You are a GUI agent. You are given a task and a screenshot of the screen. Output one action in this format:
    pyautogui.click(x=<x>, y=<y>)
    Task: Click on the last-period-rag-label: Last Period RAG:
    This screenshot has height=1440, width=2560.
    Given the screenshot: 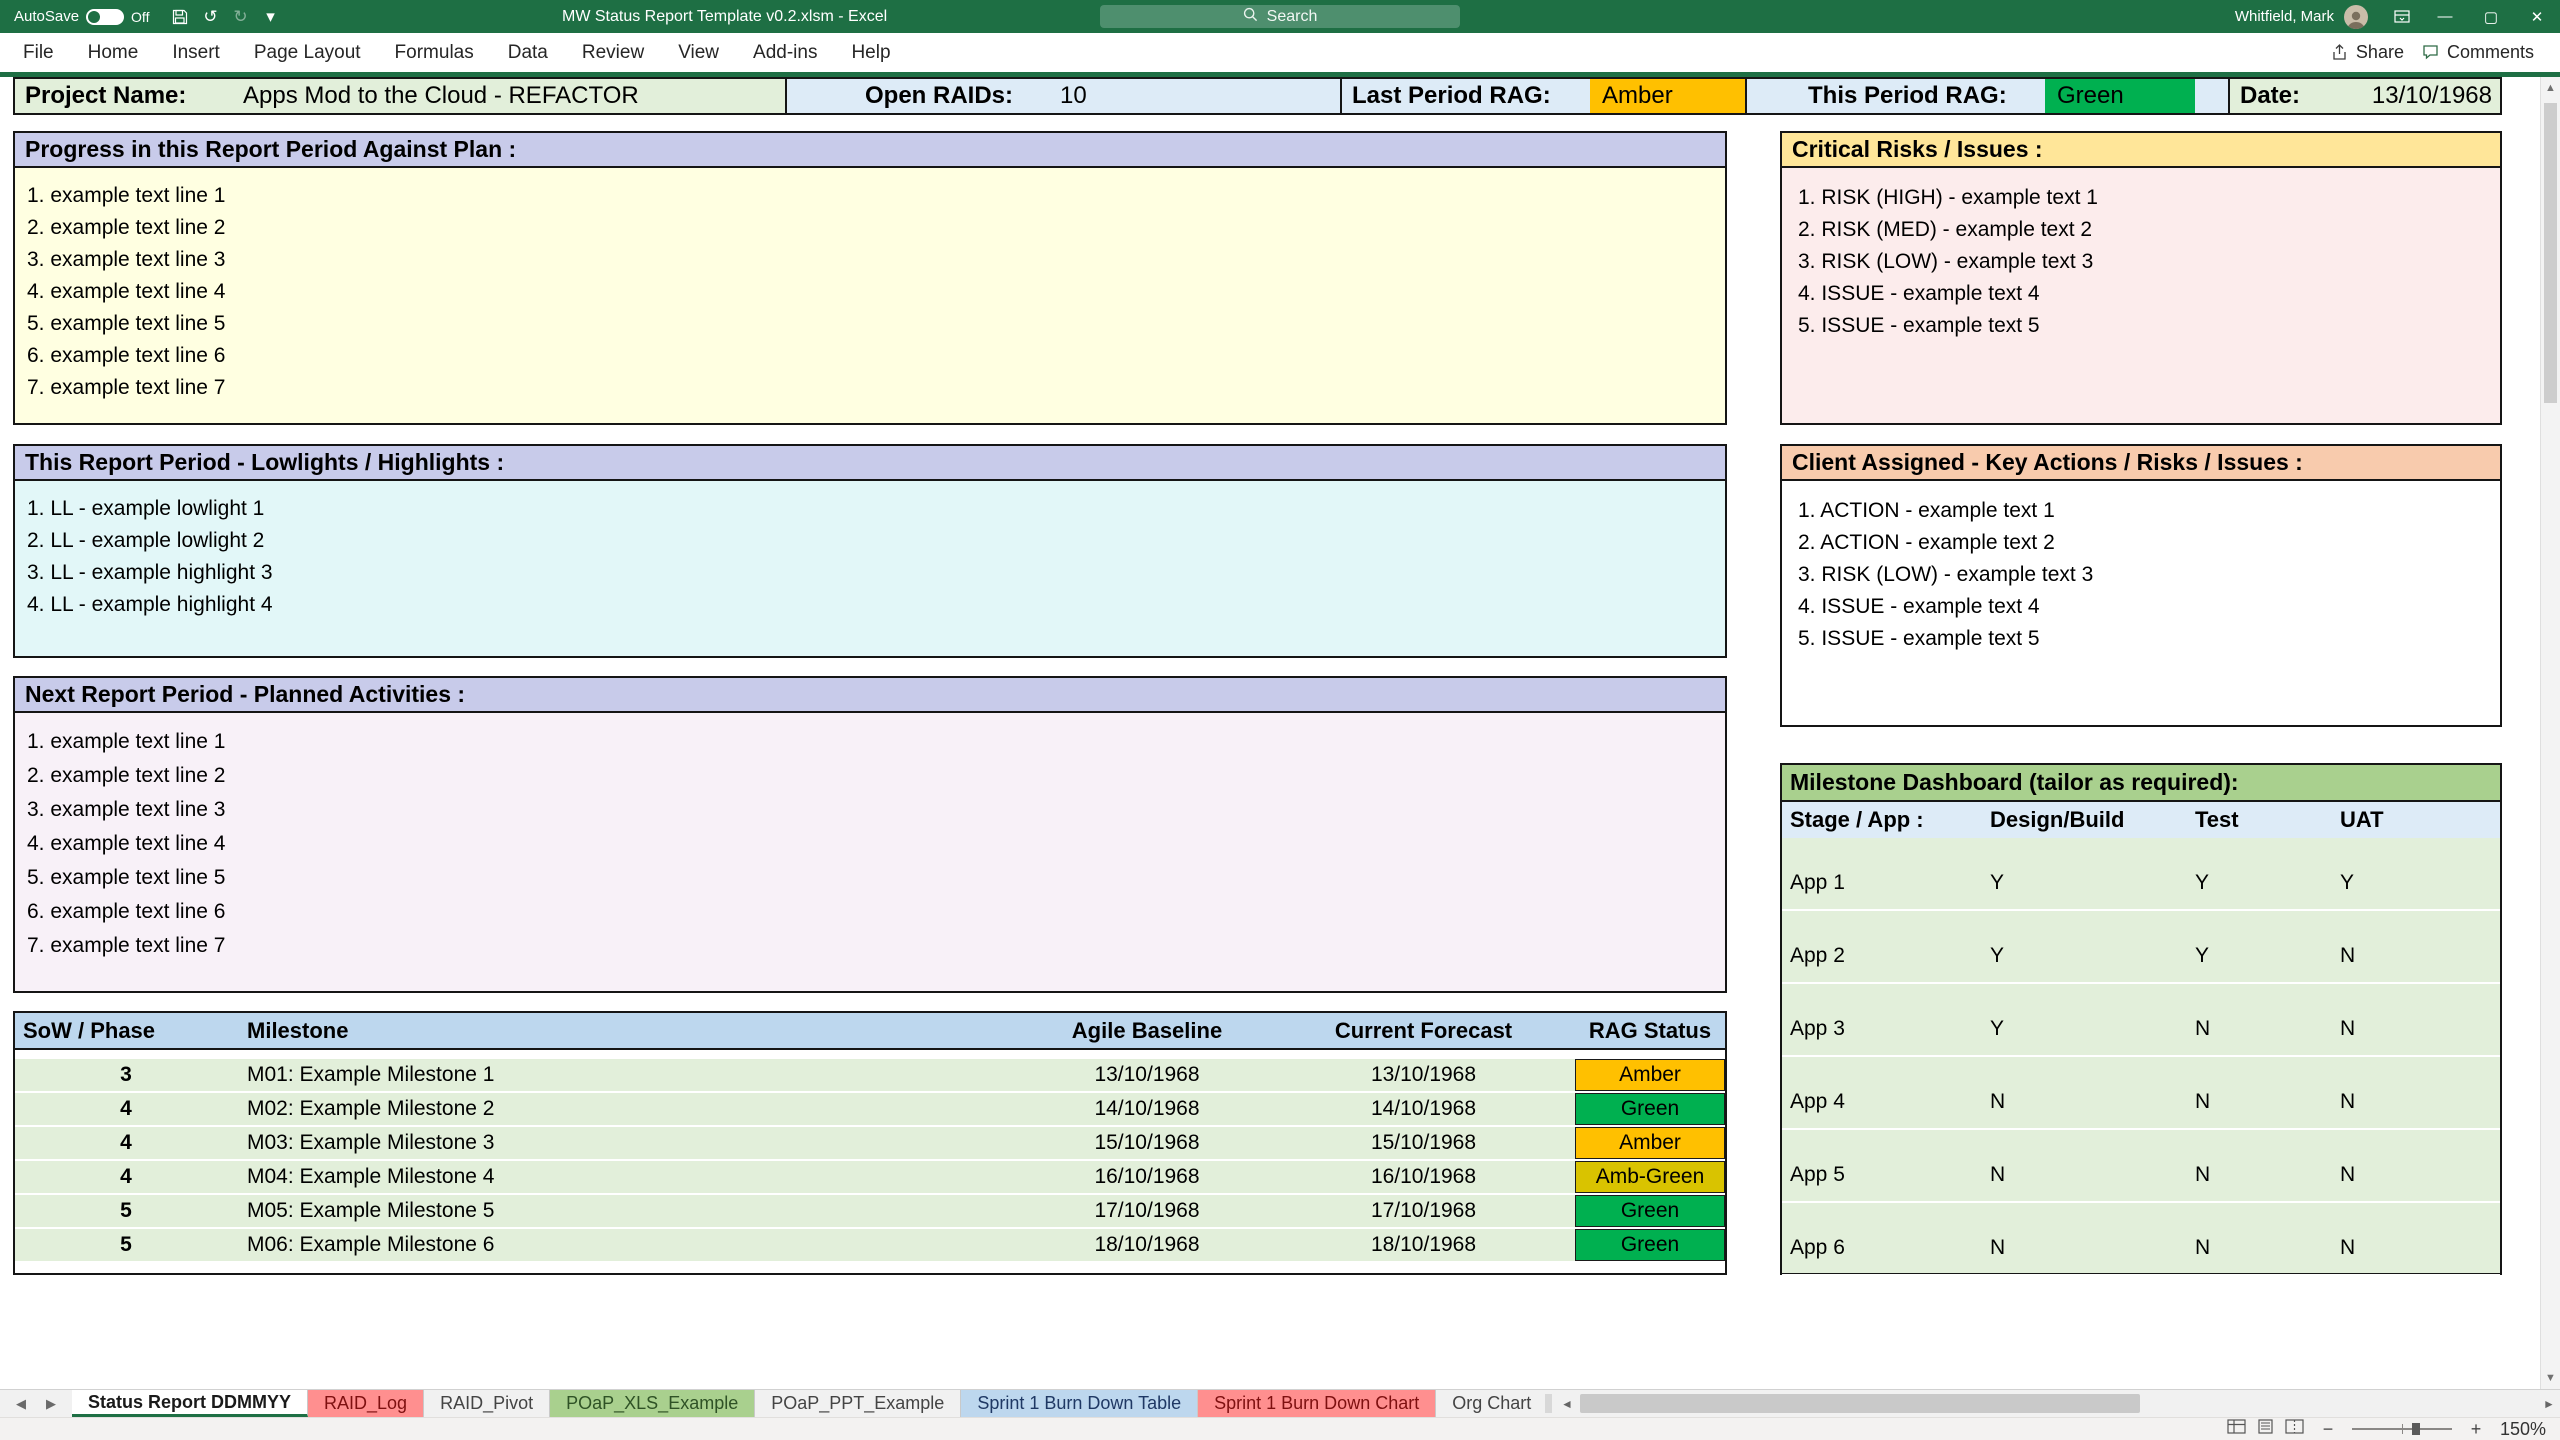 What is the action you would take?
    pyautogui.click(x=1465, y=96)
    